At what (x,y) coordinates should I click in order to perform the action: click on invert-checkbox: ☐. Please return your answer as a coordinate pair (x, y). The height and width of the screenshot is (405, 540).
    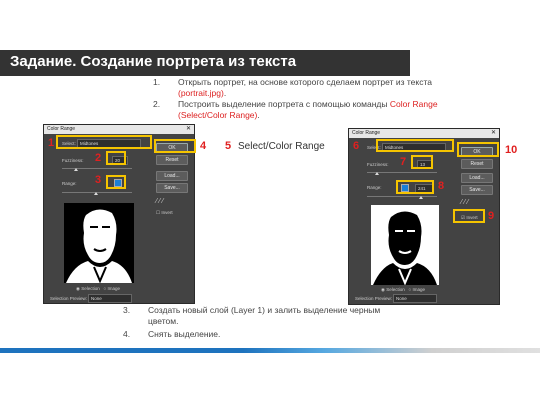
    Looking at the image, I should click on (158, 212).